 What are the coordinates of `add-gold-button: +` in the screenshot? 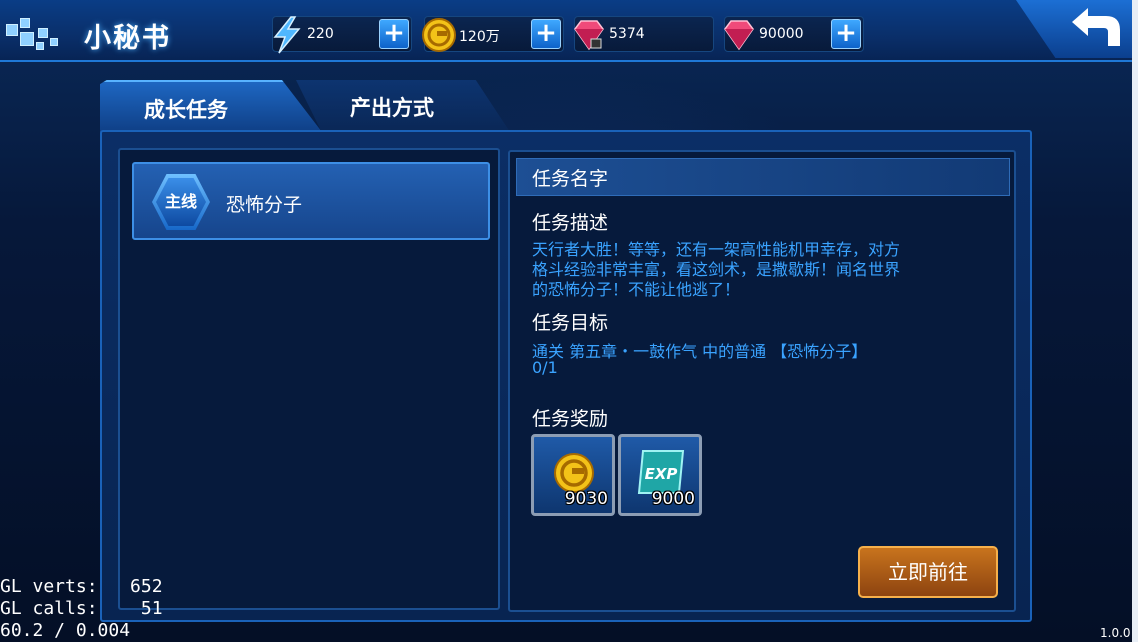 It's located at (546, 34).